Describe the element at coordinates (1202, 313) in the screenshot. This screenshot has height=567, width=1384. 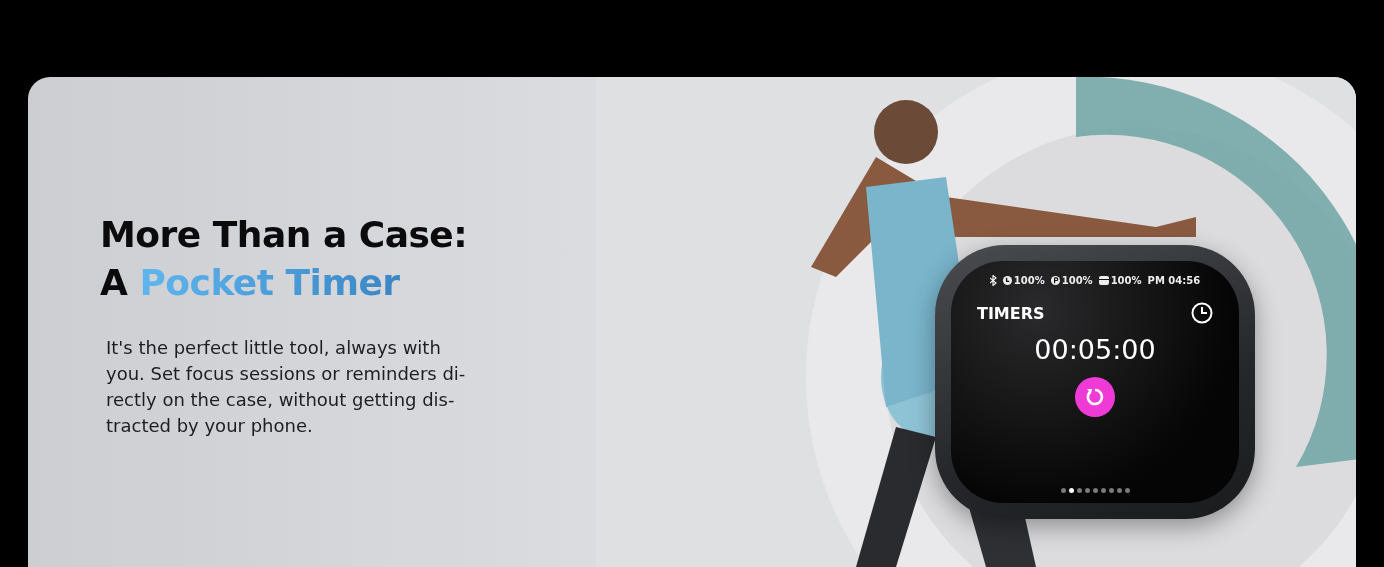
I see `clock-icon` at that location.